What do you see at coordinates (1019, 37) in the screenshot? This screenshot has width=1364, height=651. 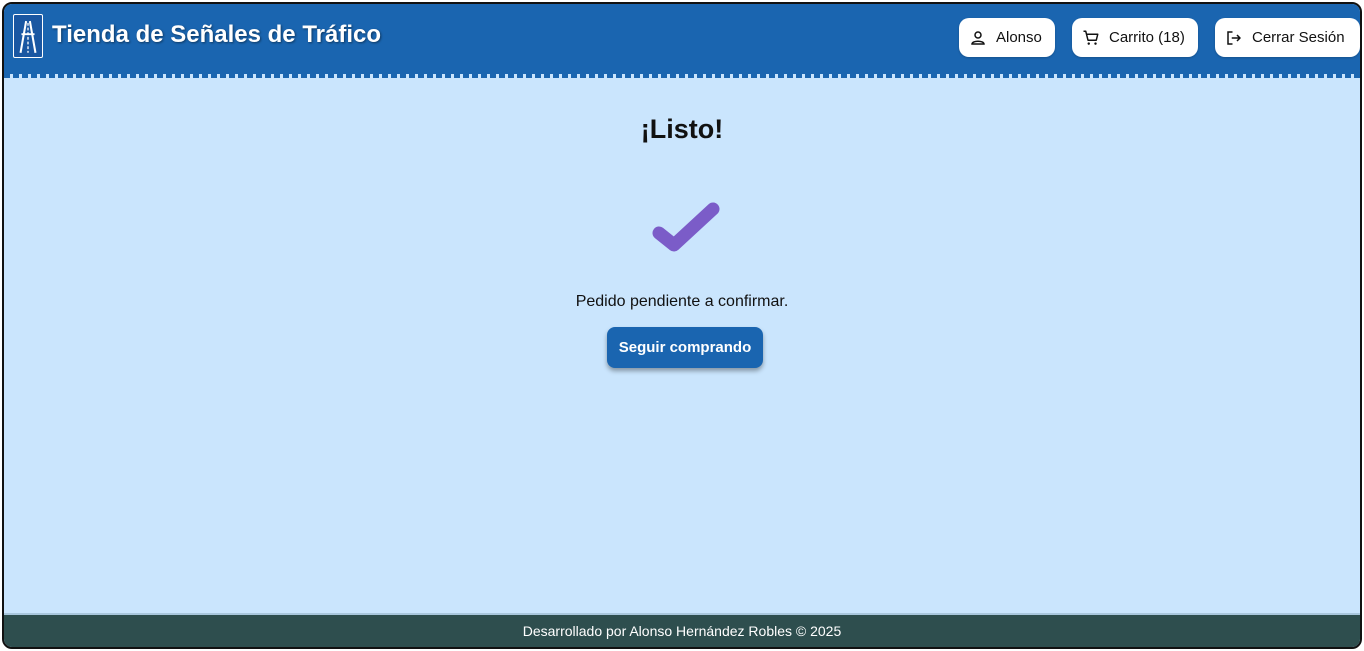 I see `user-button-label: Alonso` at bounding box center [1019, 37].